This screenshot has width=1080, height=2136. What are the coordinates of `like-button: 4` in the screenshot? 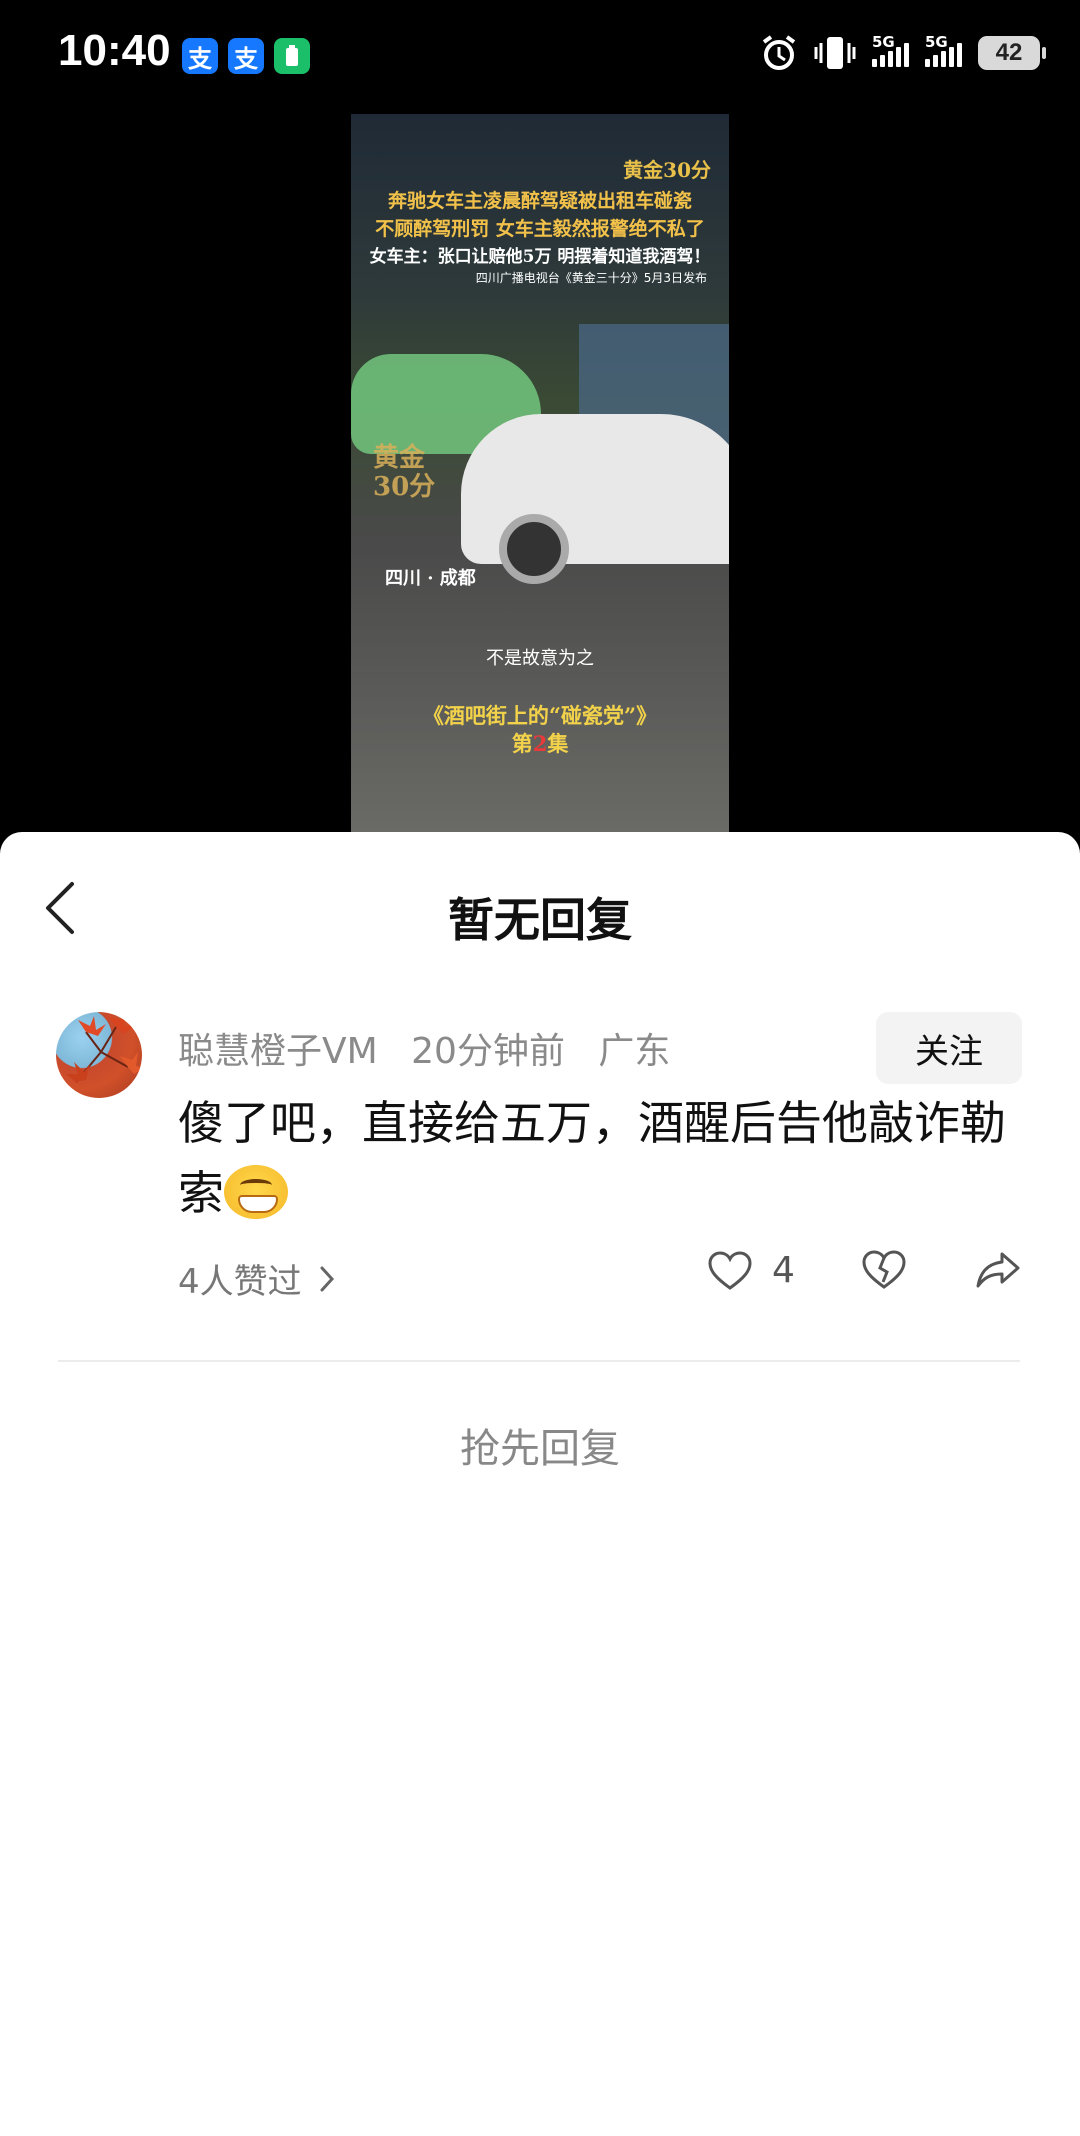 It's located at (751, 1270).